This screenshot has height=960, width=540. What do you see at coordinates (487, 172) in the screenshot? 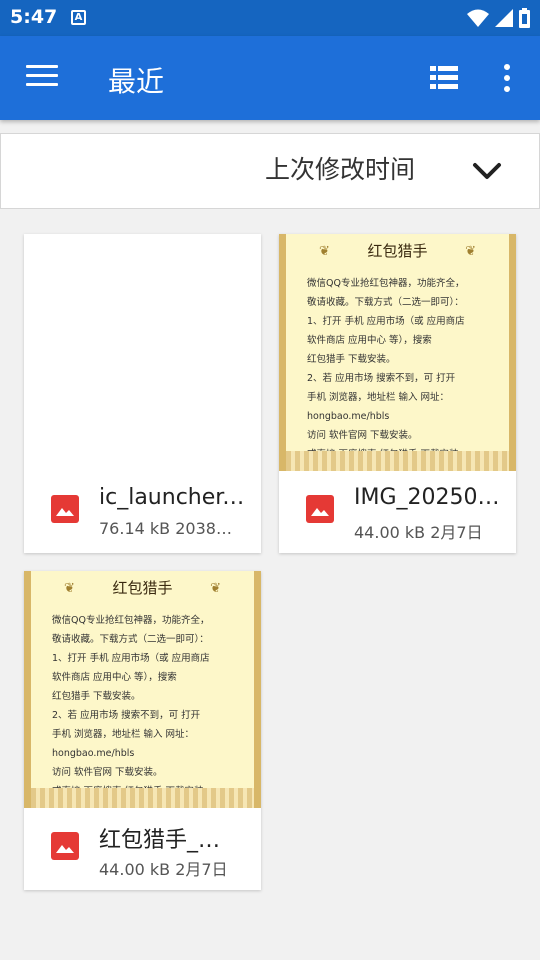
I see `chevron-down-icon` at bounding box center [487, 172].